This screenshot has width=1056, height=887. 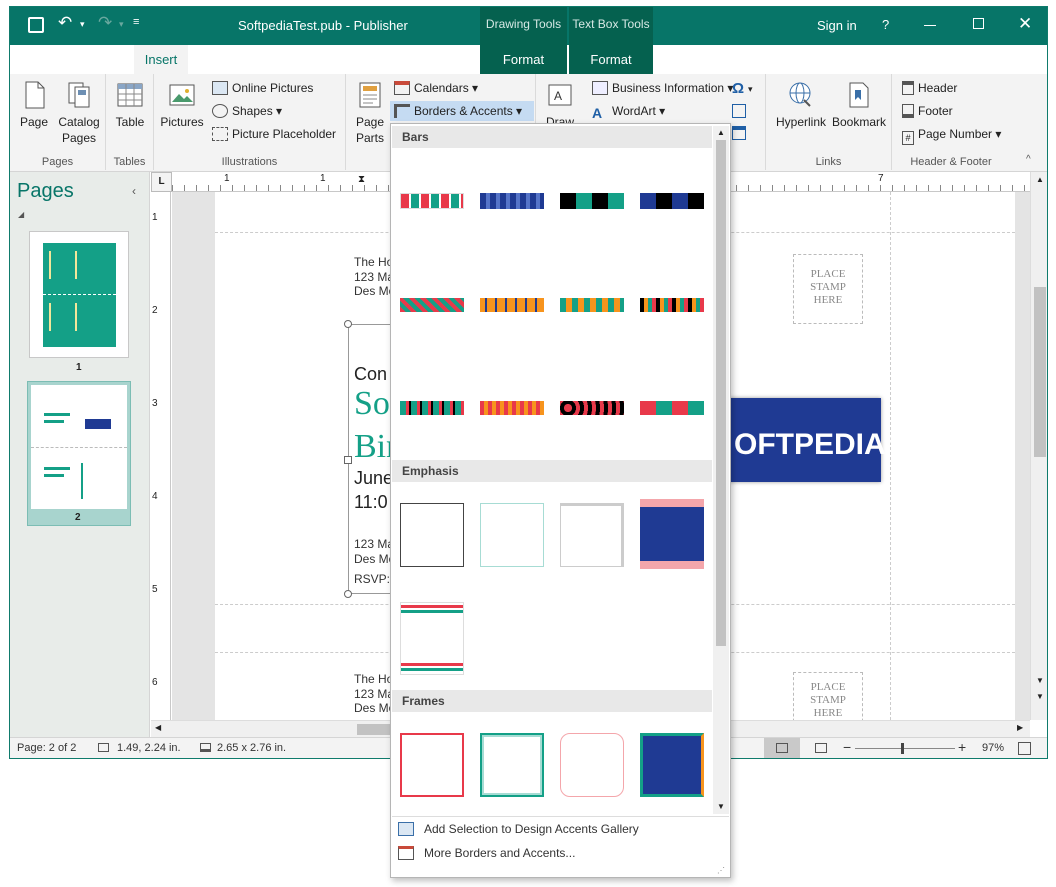 I want to click on accent-bar-black-teal, so click(x=592, y=201).